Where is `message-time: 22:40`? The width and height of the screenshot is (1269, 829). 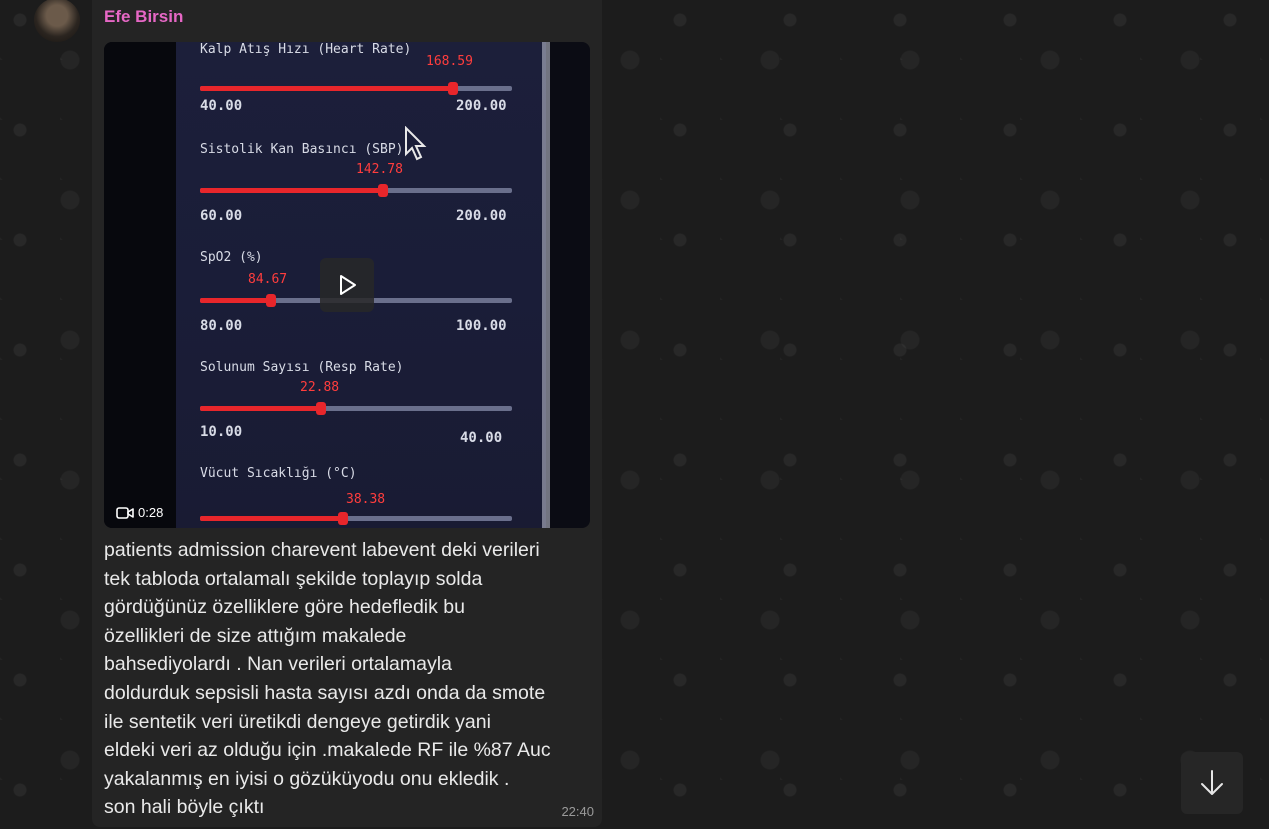 message-time: 22:40 is located at coordinates (577, 811).